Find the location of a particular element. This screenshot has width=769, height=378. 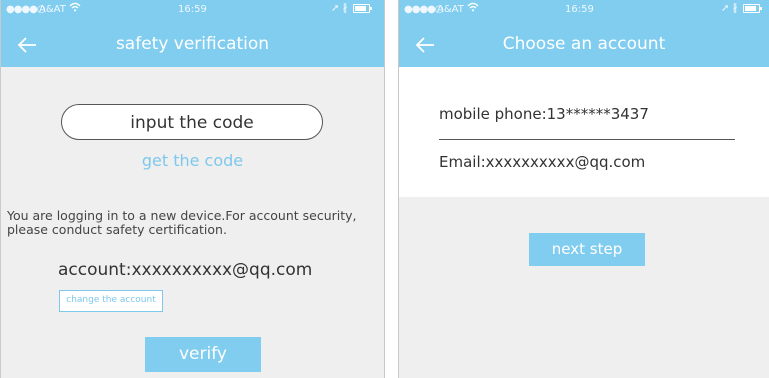

verify-button: verify is located at coordinates (203, 354).